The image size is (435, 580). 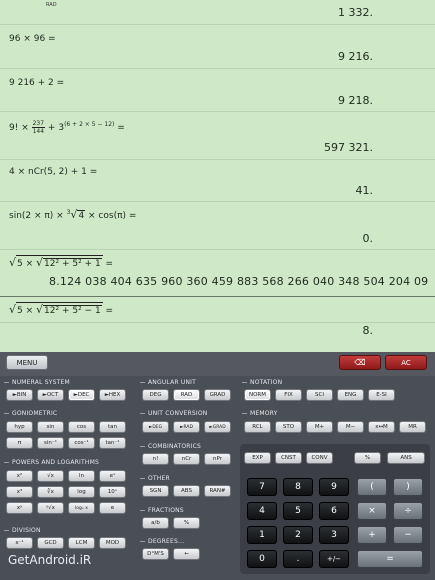 What do you see at coordinates (372, 487) in the screenshot?
I see `open-paren-button: (` at bounding box center [372, 487].